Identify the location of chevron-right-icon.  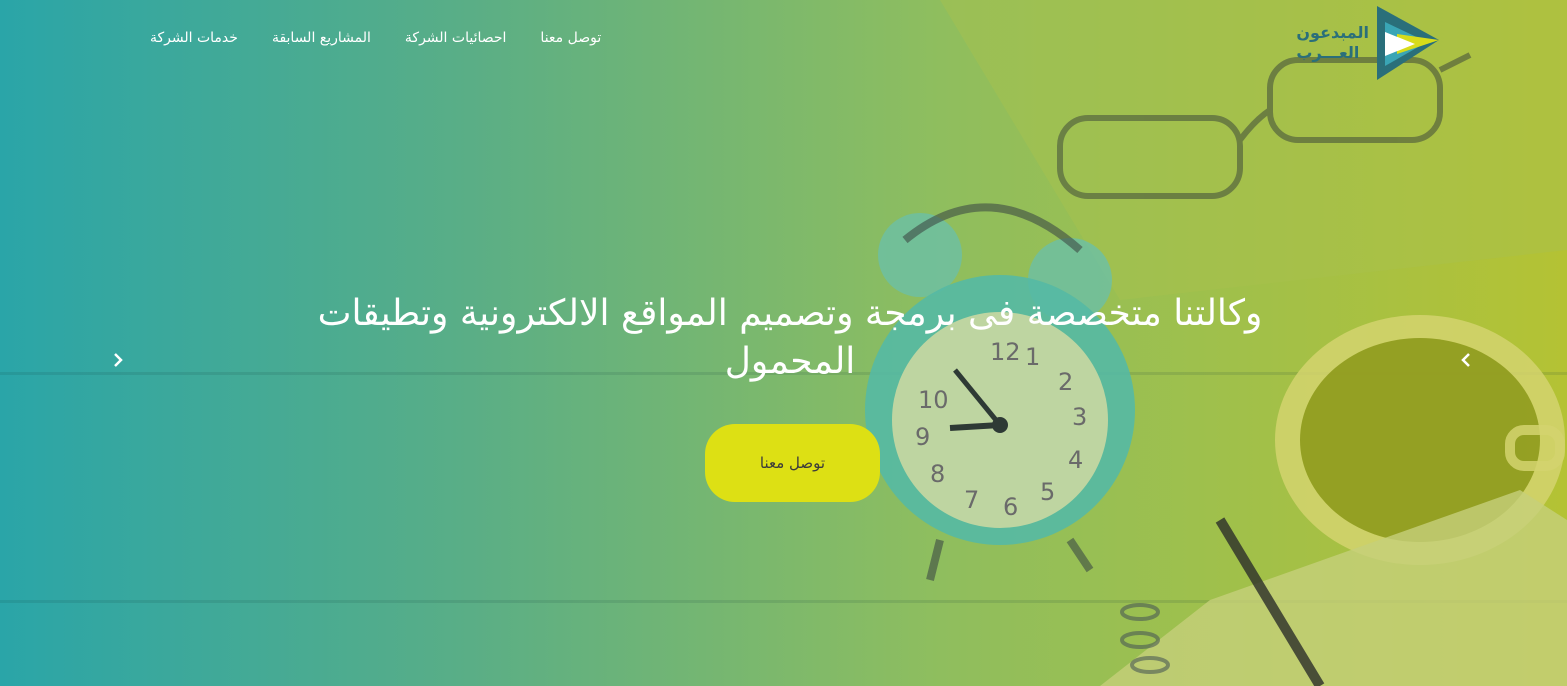
(118, 360).